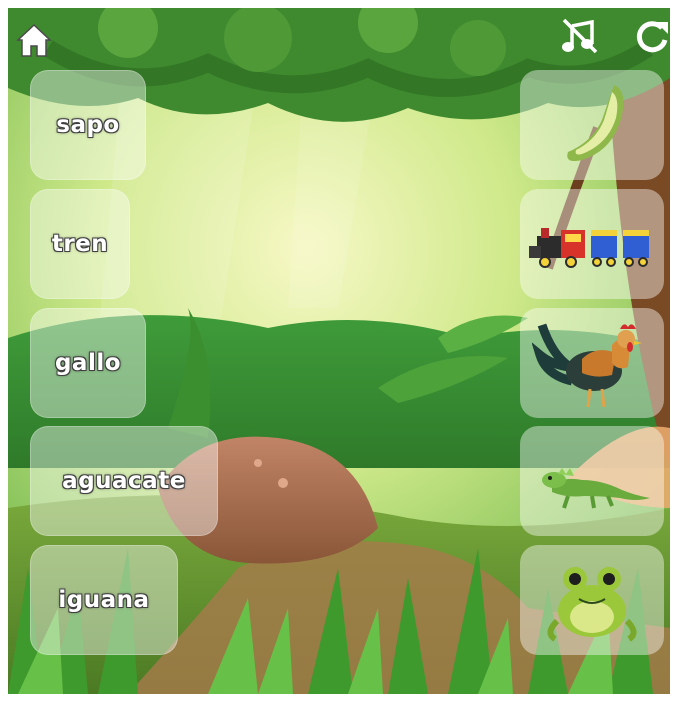 The image size is (678, 702). I want to click on word-label: sapo, so click(88, 125).